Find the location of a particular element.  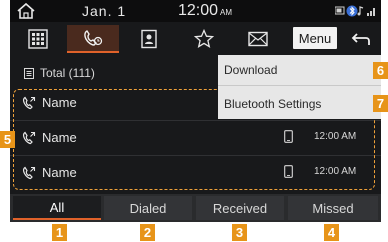

list-document-icon is located at coordinates (29, 73).